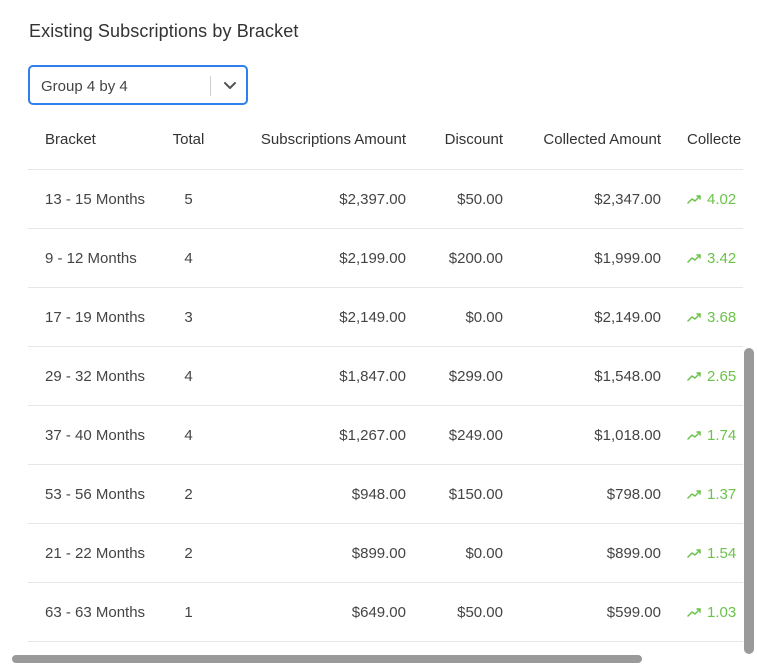  Describe the element at coordinates (582, 199) in the screenshot. I see `cell-collected-amount: $2,347.00` at that location.